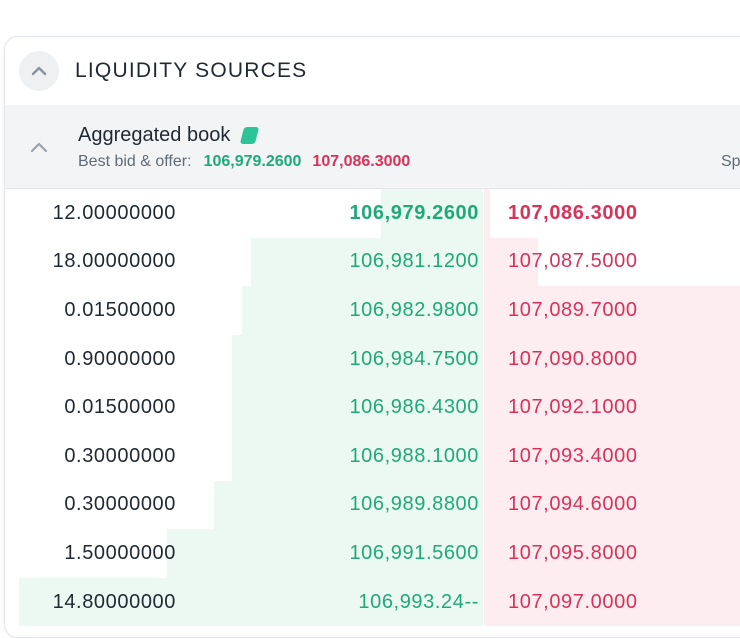  I want to click on bid-price-cell: 106,981.1200, so click(414, 261).